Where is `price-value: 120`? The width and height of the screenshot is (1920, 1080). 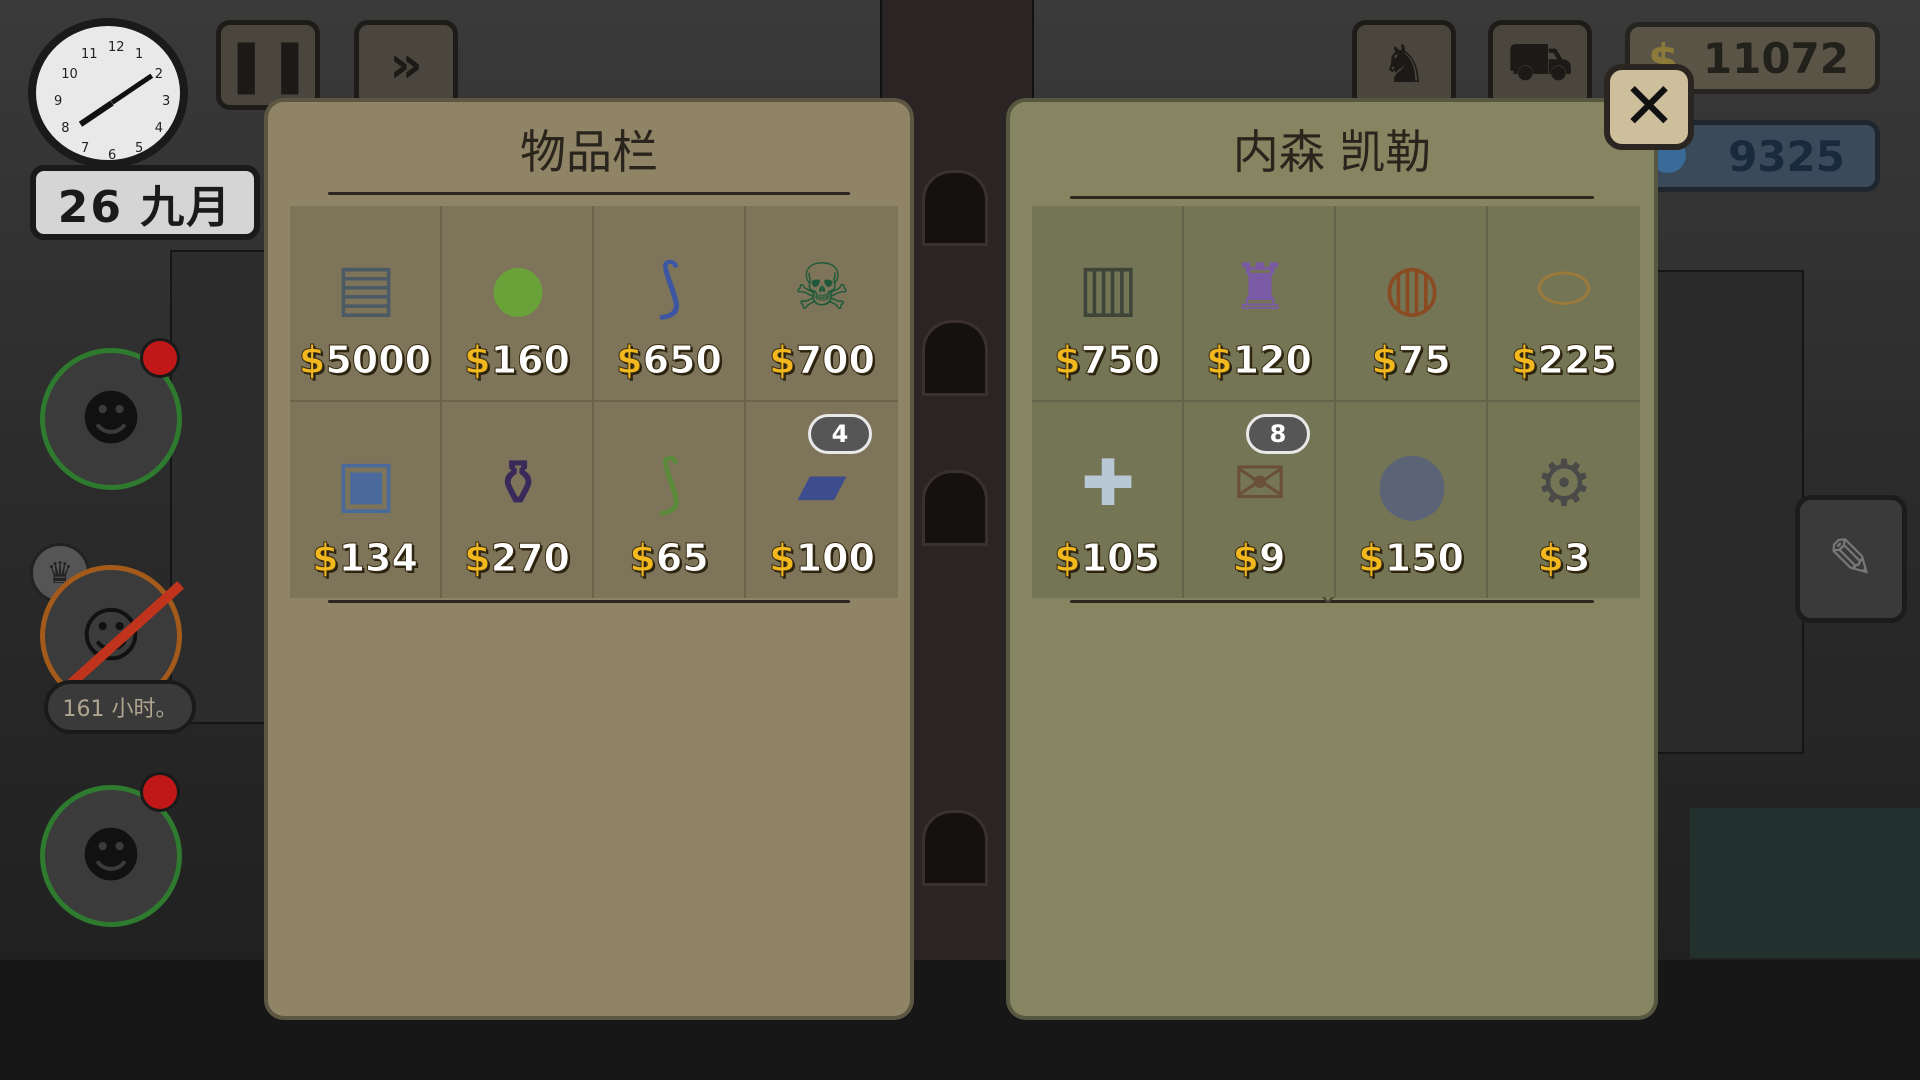
price-value: 120 is located at coordinates (1272, 360).